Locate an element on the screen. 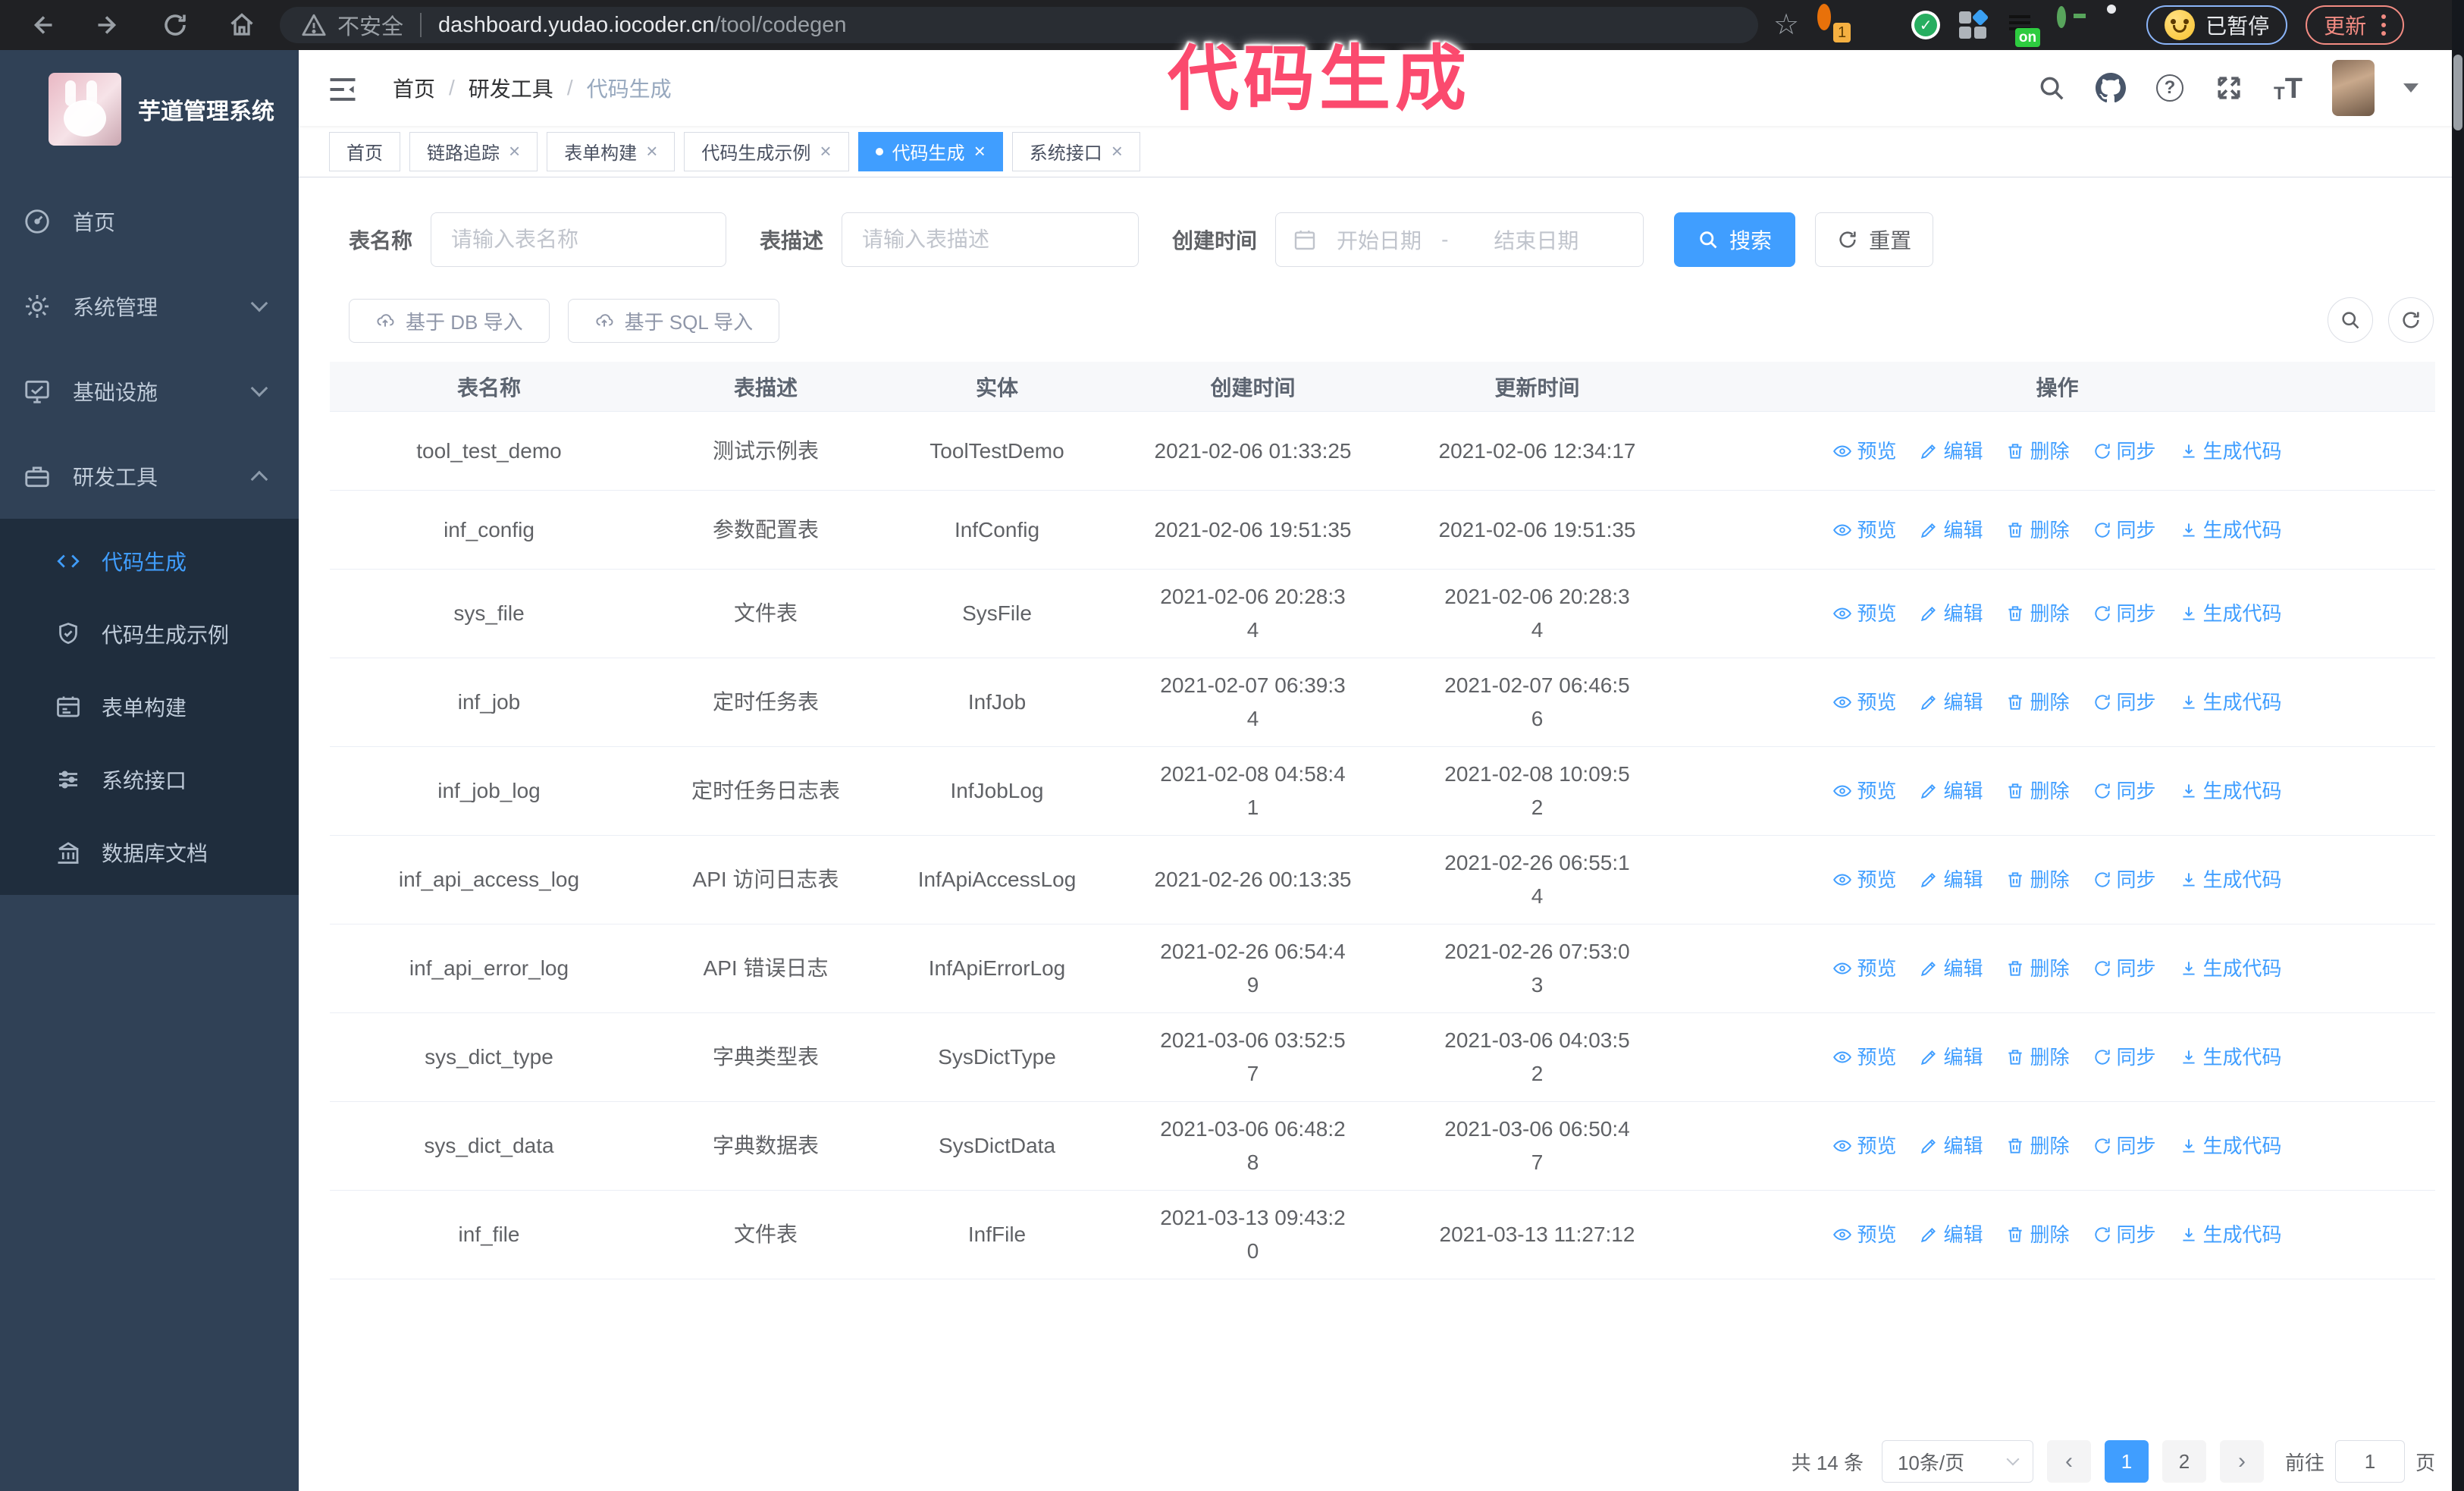 This screenshot has width=2464, height=1491. tab-form-builder: 表单构建 × is located at coordinates (611, 151).